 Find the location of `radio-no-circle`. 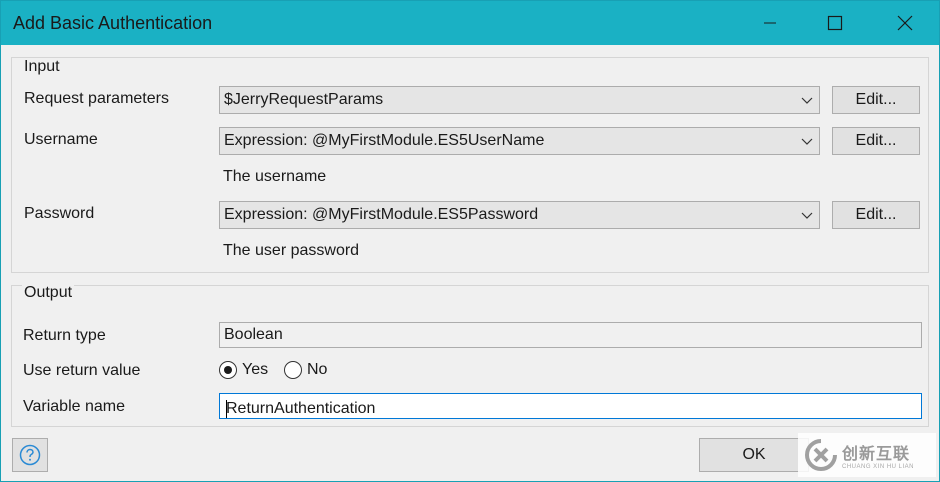

radio-no-circle is located at coordinates (293, 370).